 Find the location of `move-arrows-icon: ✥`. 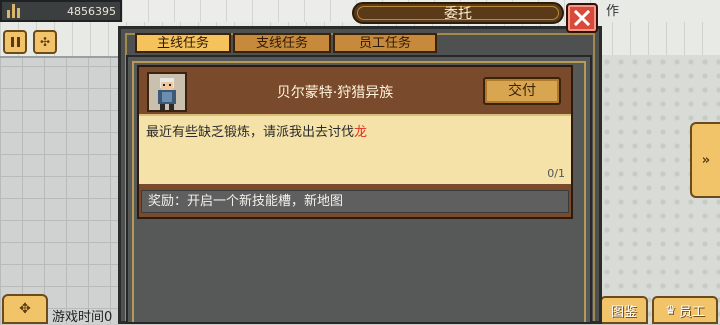

move-arrows-icon: ✥ is located at coordinates (25, 309).